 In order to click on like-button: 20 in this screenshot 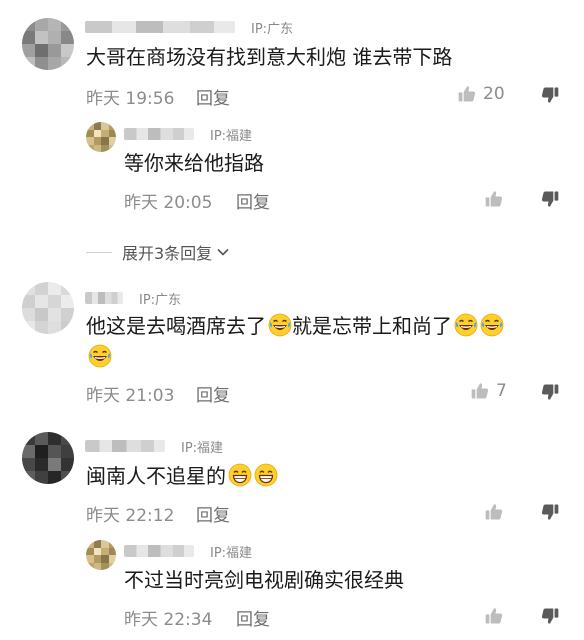, I will do `click(481, 94)`.